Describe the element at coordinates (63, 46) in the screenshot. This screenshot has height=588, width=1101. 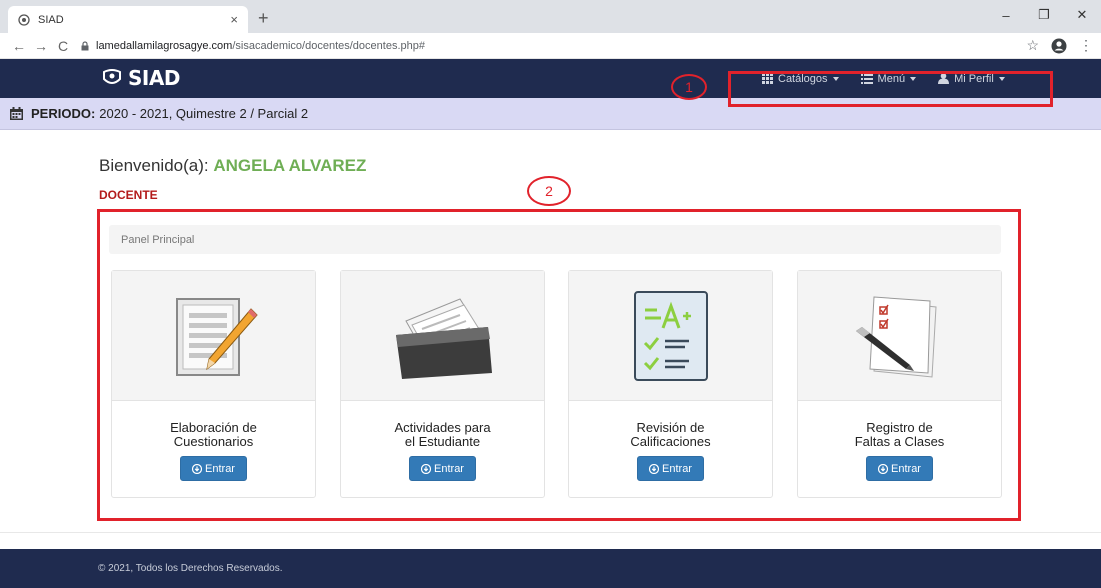
I see `reload-button: C` at that location.